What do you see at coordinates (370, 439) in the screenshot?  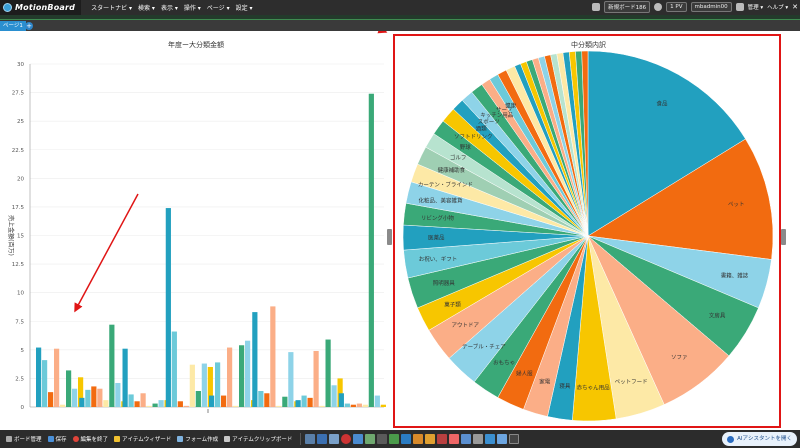 I see `map-tool-icon` at bounding box center [370, 439].